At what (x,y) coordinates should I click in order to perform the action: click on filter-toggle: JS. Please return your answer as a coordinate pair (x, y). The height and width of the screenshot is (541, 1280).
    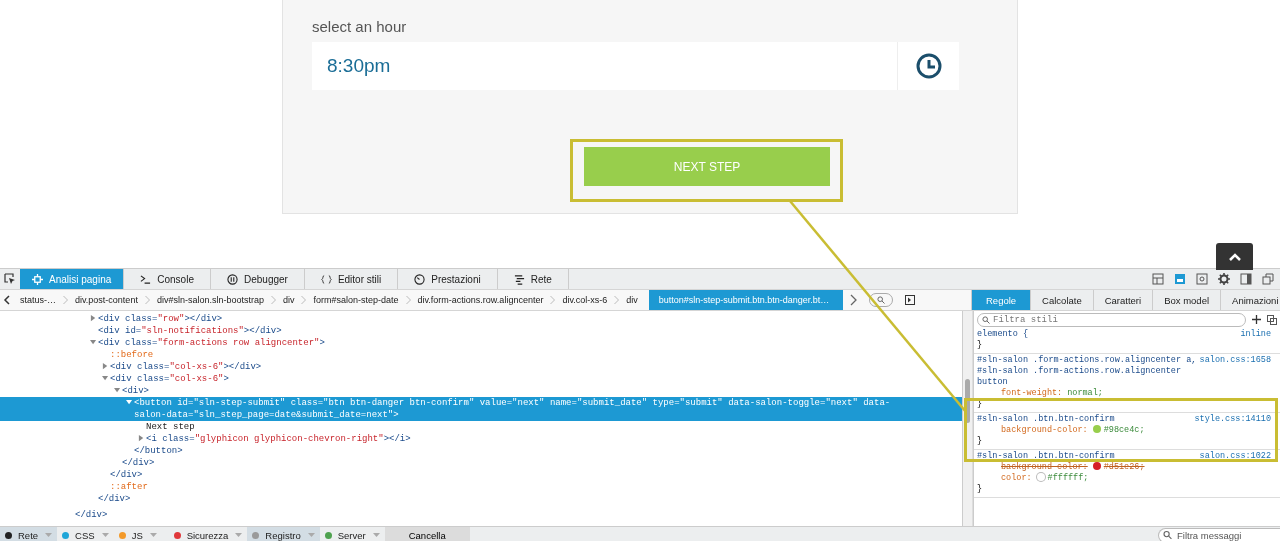
    Looking at the image, I should click on (141, 534).